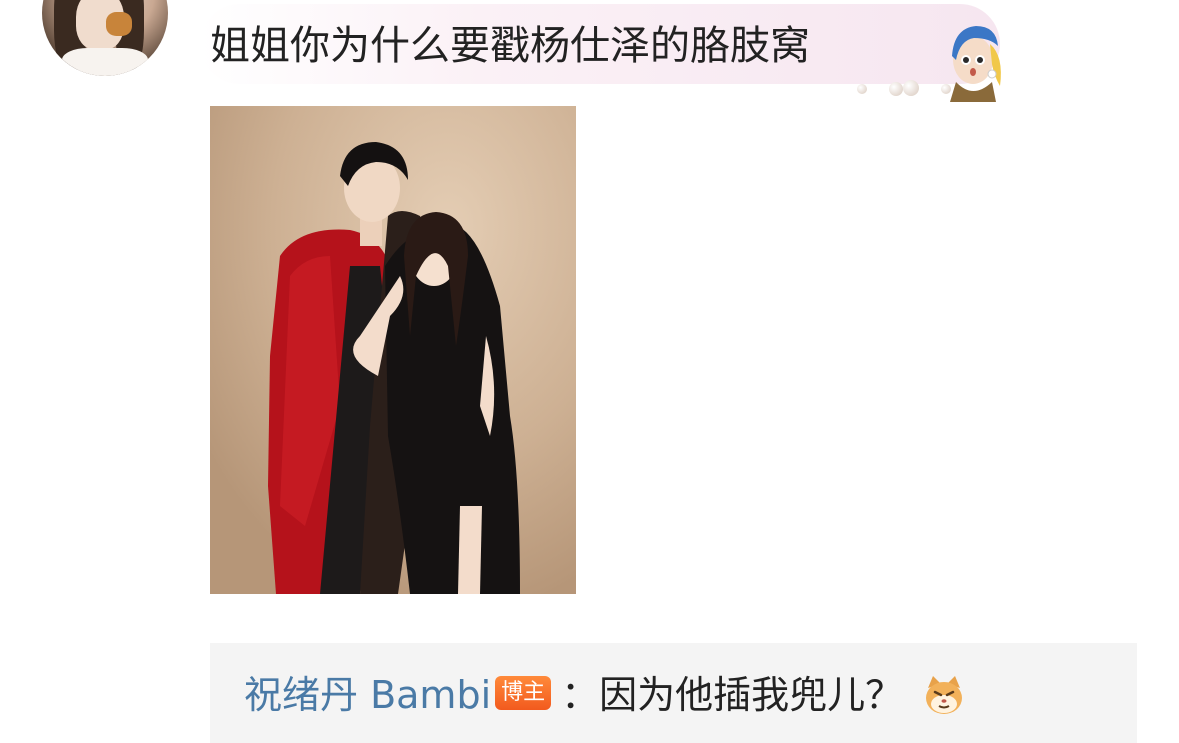  What do you see at coordinates (975, 64) in the screenshot?
I see `pearl-earring-girl-sticker` at bounding box center [975, 64].